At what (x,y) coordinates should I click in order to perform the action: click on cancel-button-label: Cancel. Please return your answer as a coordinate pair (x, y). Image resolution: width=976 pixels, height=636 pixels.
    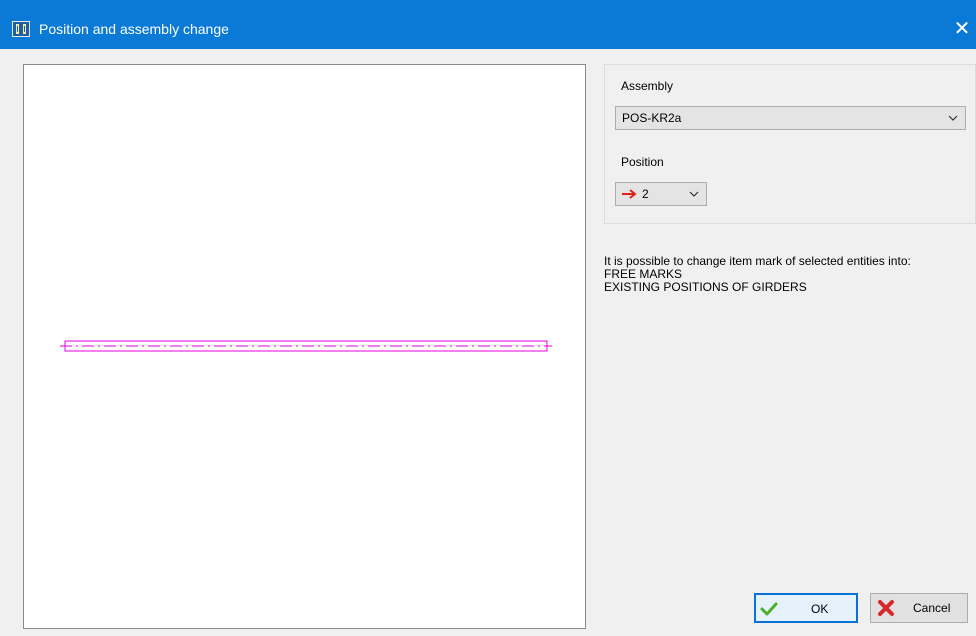
    Looking at the image, I should click on (932, 608).